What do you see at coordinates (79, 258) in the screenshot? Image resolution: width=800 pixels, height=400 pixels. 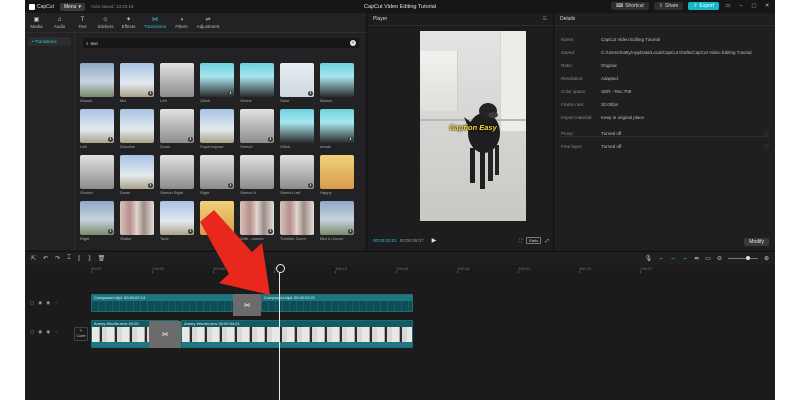 I see `split-left-icon: ⟦` at bounding box center [79, 258].